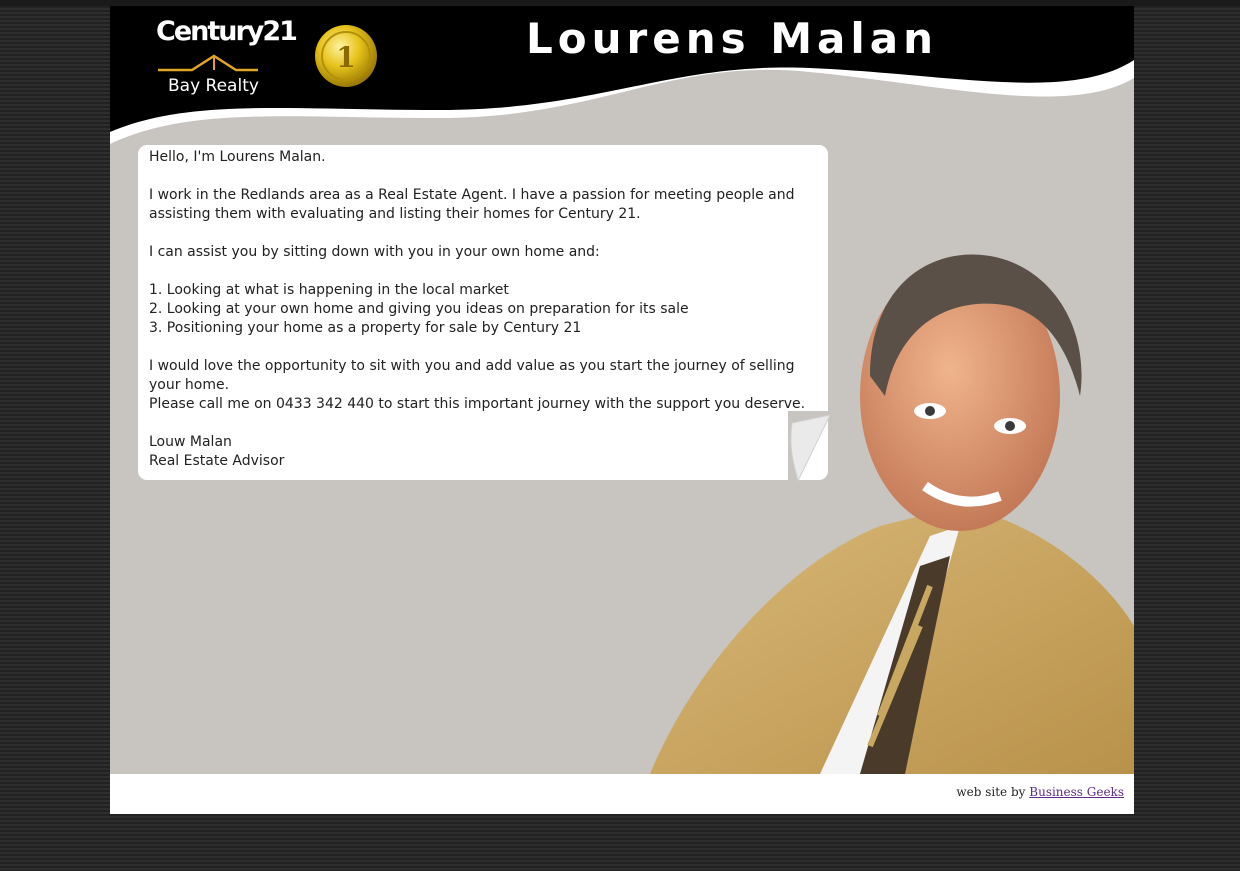 This screenshot has width=1240, height=871. I want to click on bio-line: Louw Malan, so click(190, 442).